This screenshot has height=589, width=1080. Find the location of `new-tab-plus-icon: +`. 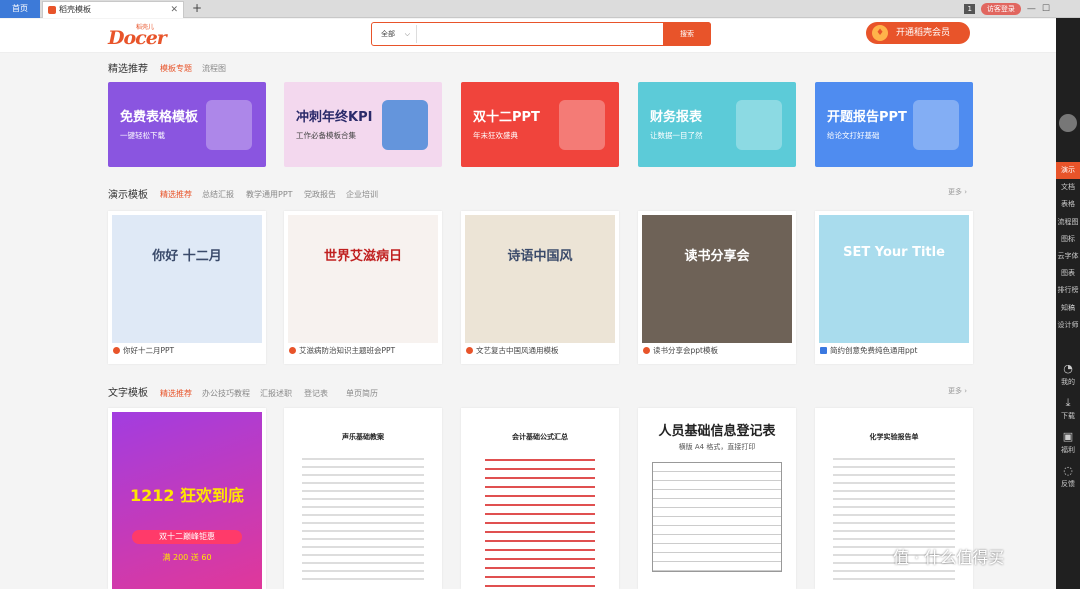

new-tab-plus-icon: + is located at coordinates (197, 8).